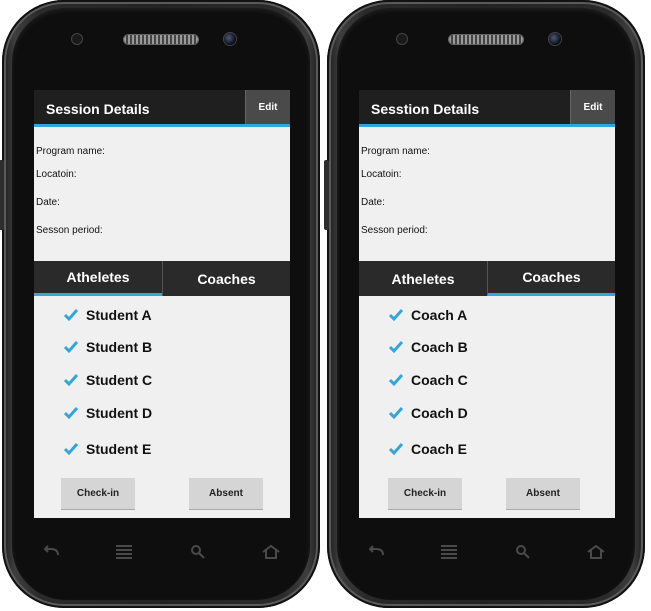 The image size is (651, 611). I want to click on list-item-label: Coach B, so click(439, 347).